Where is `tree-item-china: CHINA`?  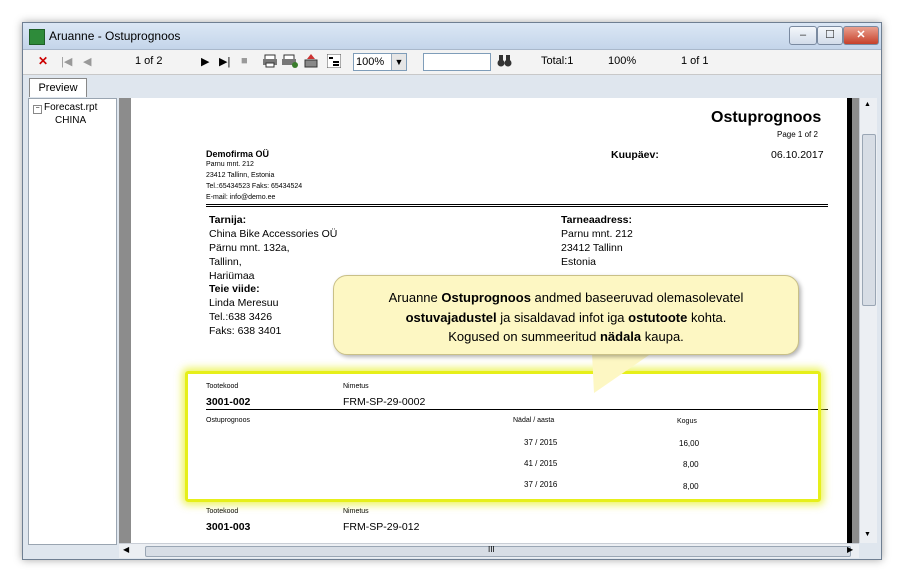
tree-item-china: CHINA is located at coordinates (70, 120).